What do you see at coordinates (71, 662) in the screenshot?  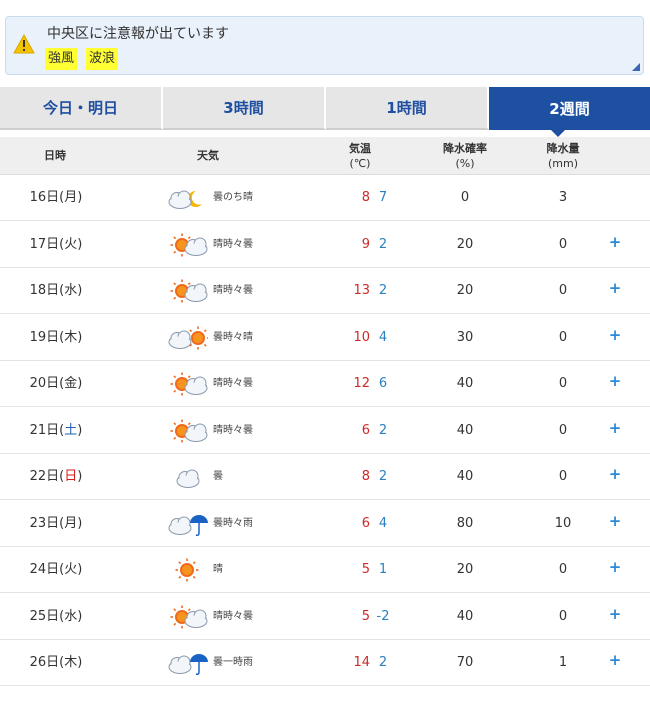 I see `row-date-weekday: 木` at bounding box center [71, 662].